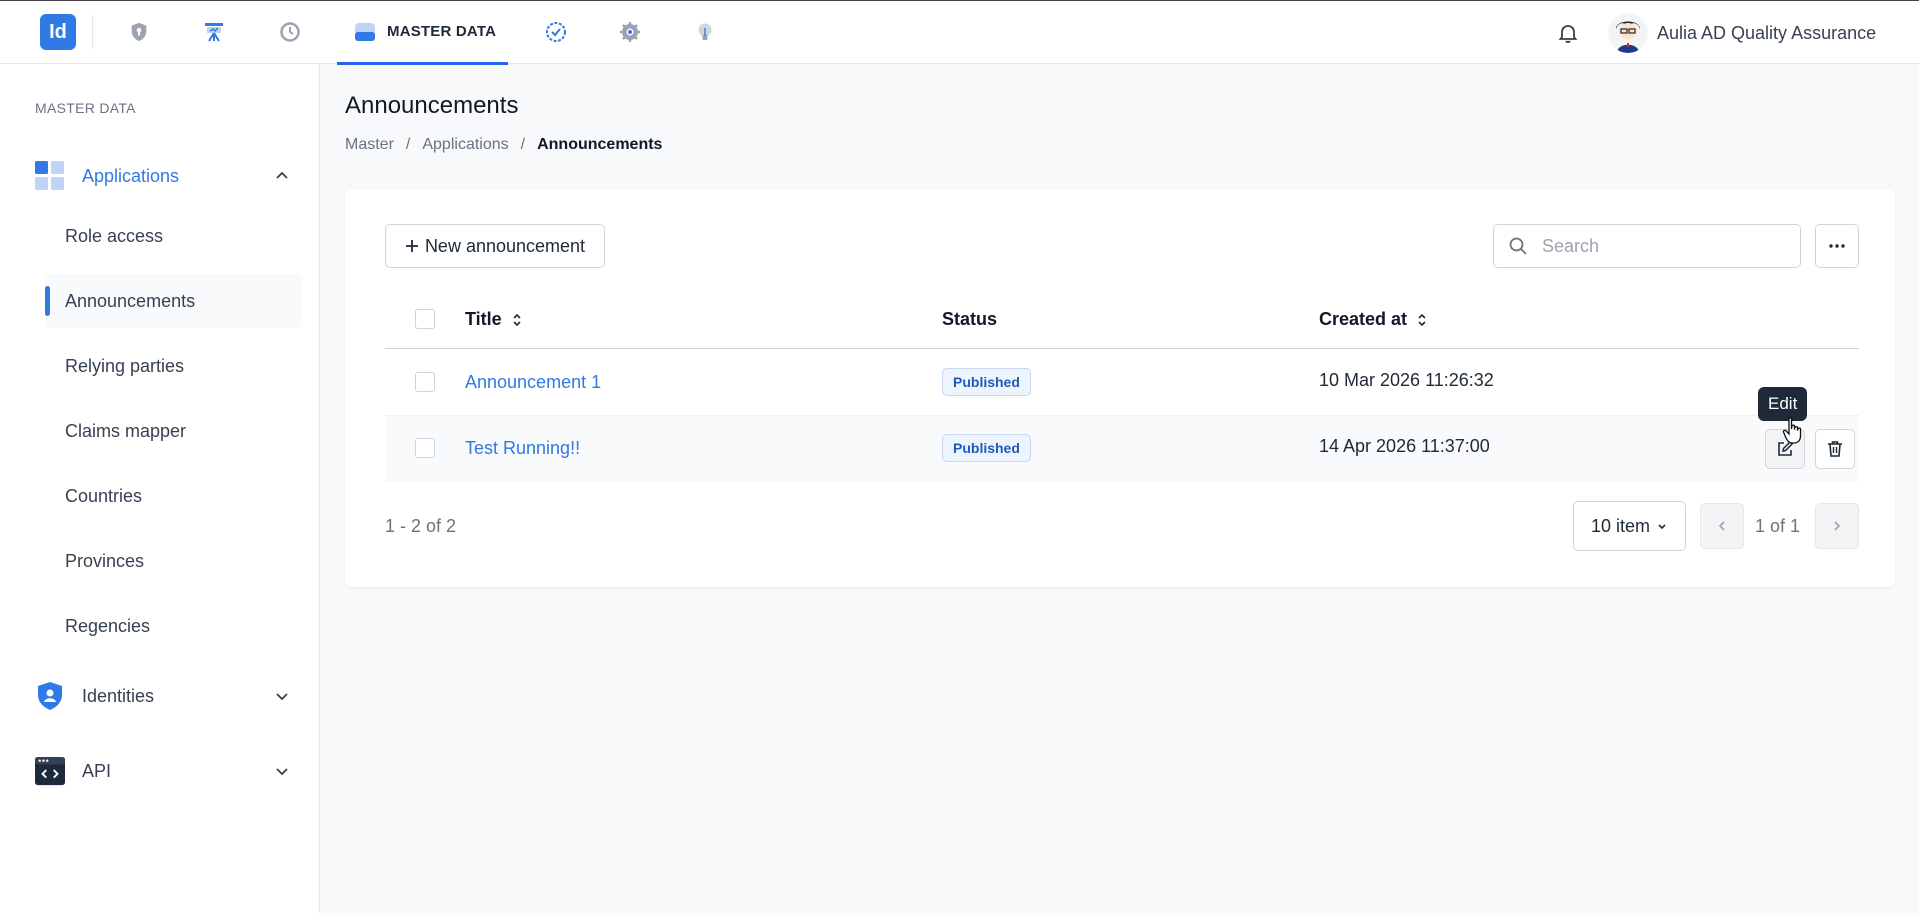 The image size is (1919, 913). Describe the element at coordinates (50, 771) in the screenshot. I see `api-code-icon` at that location.